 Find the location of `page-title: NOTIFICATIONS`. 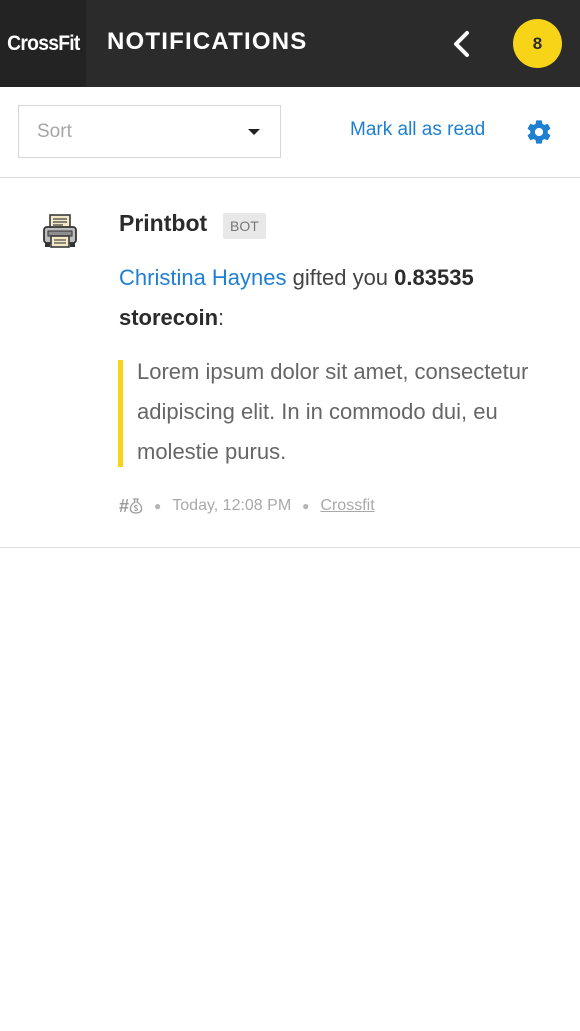

page-title: NOTIFICATIONS is located at coordinates (207, 41).